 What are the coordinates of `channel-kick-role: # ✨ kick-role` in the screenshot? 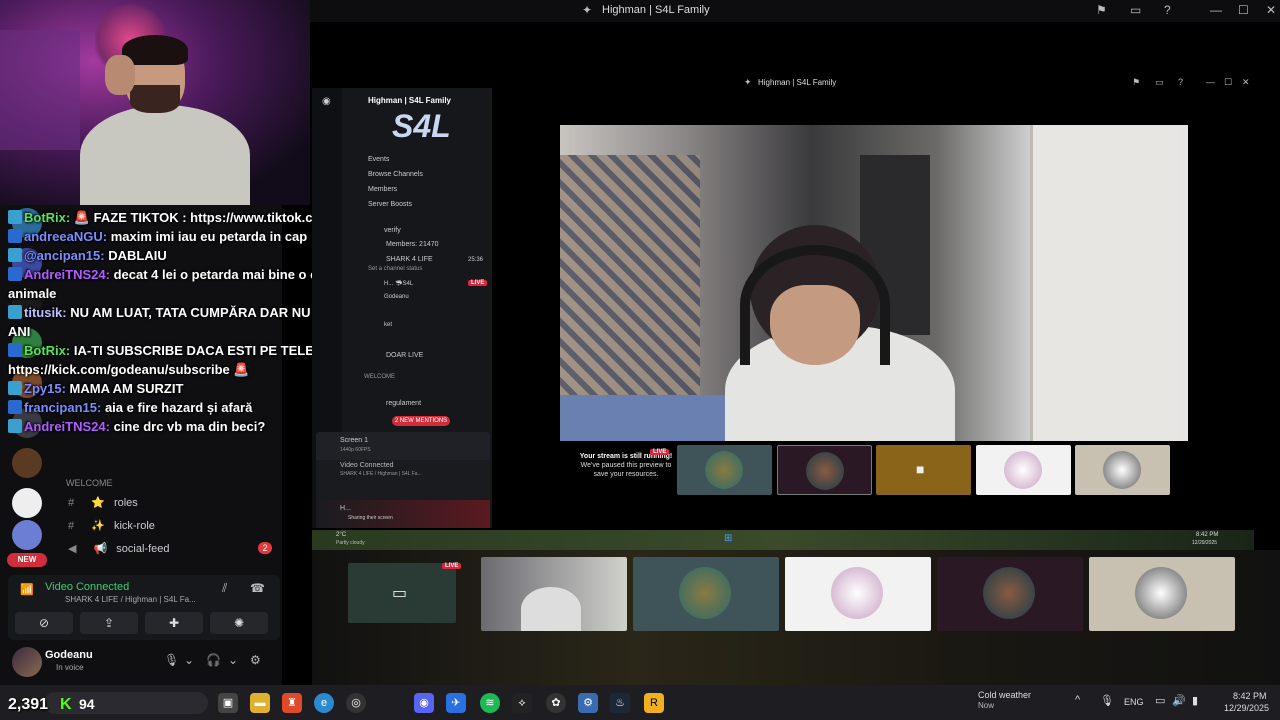 It's located at (111, 525).